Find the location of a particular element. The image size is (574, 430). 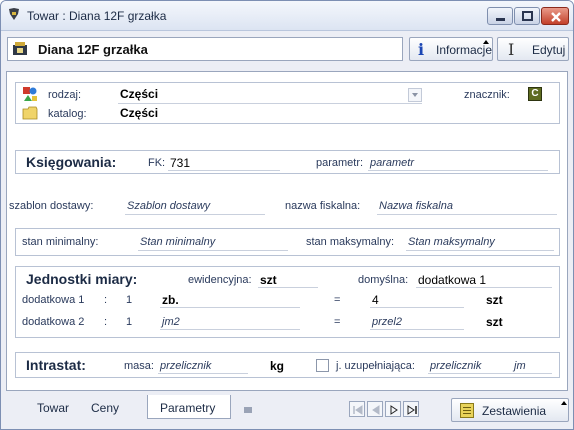

tab-scroll-handle is located at coordinates (248, 410).